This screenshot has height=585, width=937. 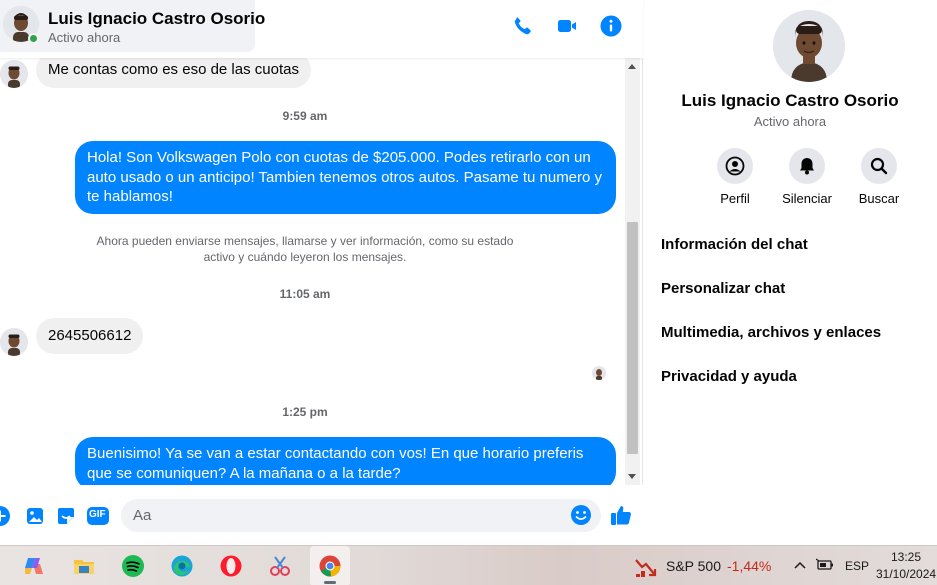 I want to click on scroll-up-arrow, so click(x=632, y=66).